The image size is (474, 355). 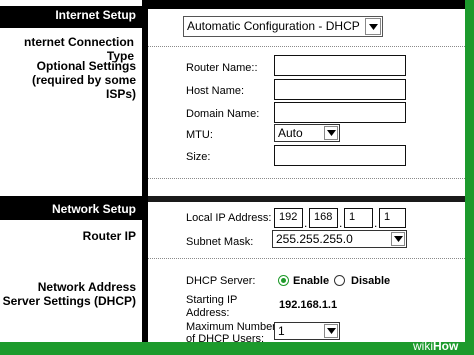 I want to click on ip-octet-2: 168, so click(x=323, y=218).